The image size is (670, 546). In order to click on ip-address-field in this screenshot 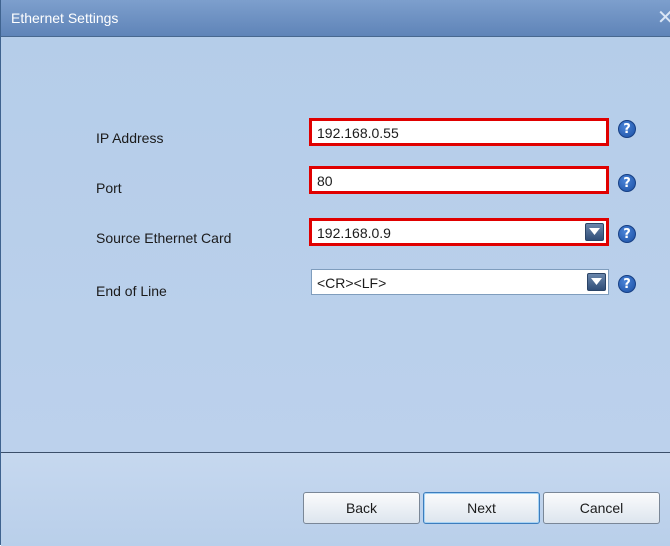, I will do `click(459, 132)`.